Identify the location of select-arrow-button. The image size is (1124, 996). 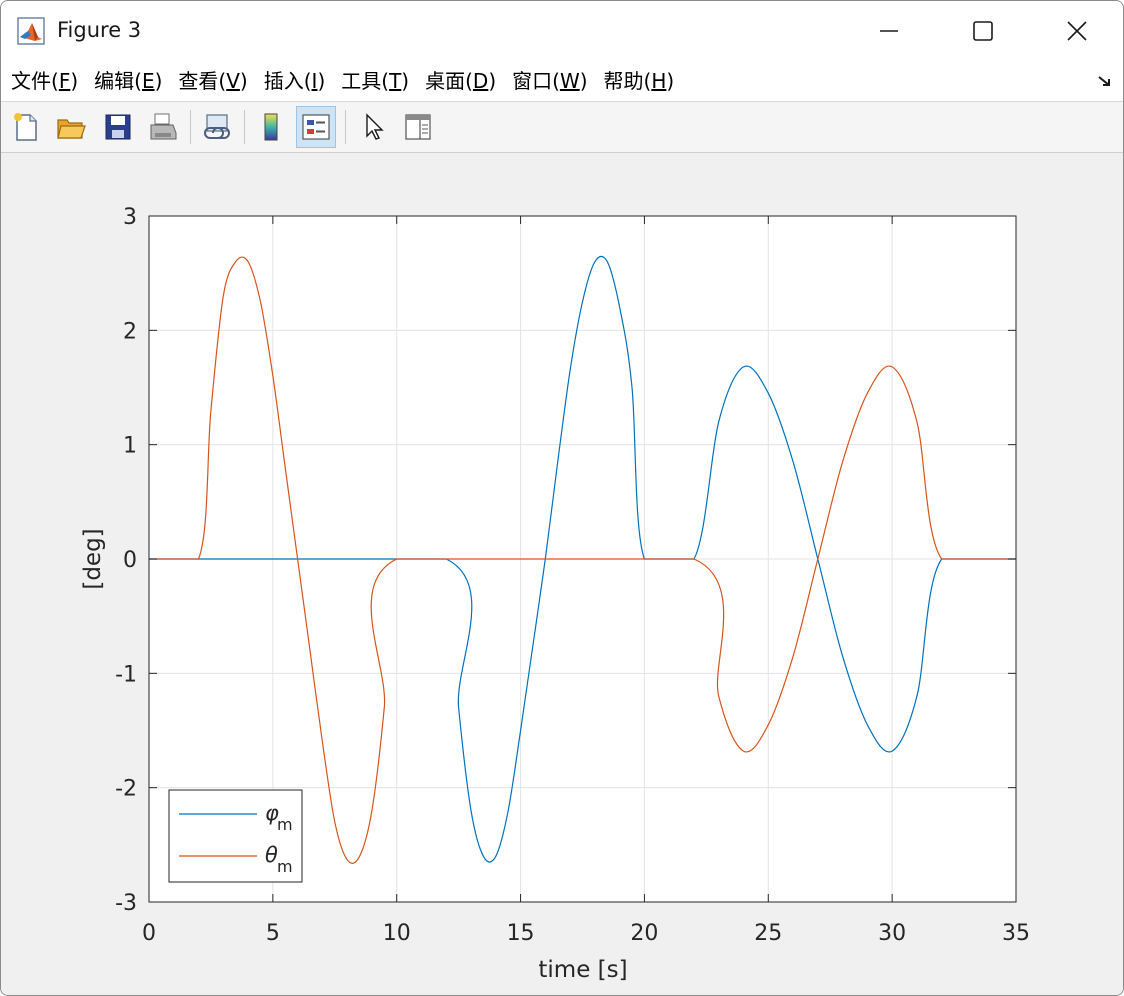
(373, 127).